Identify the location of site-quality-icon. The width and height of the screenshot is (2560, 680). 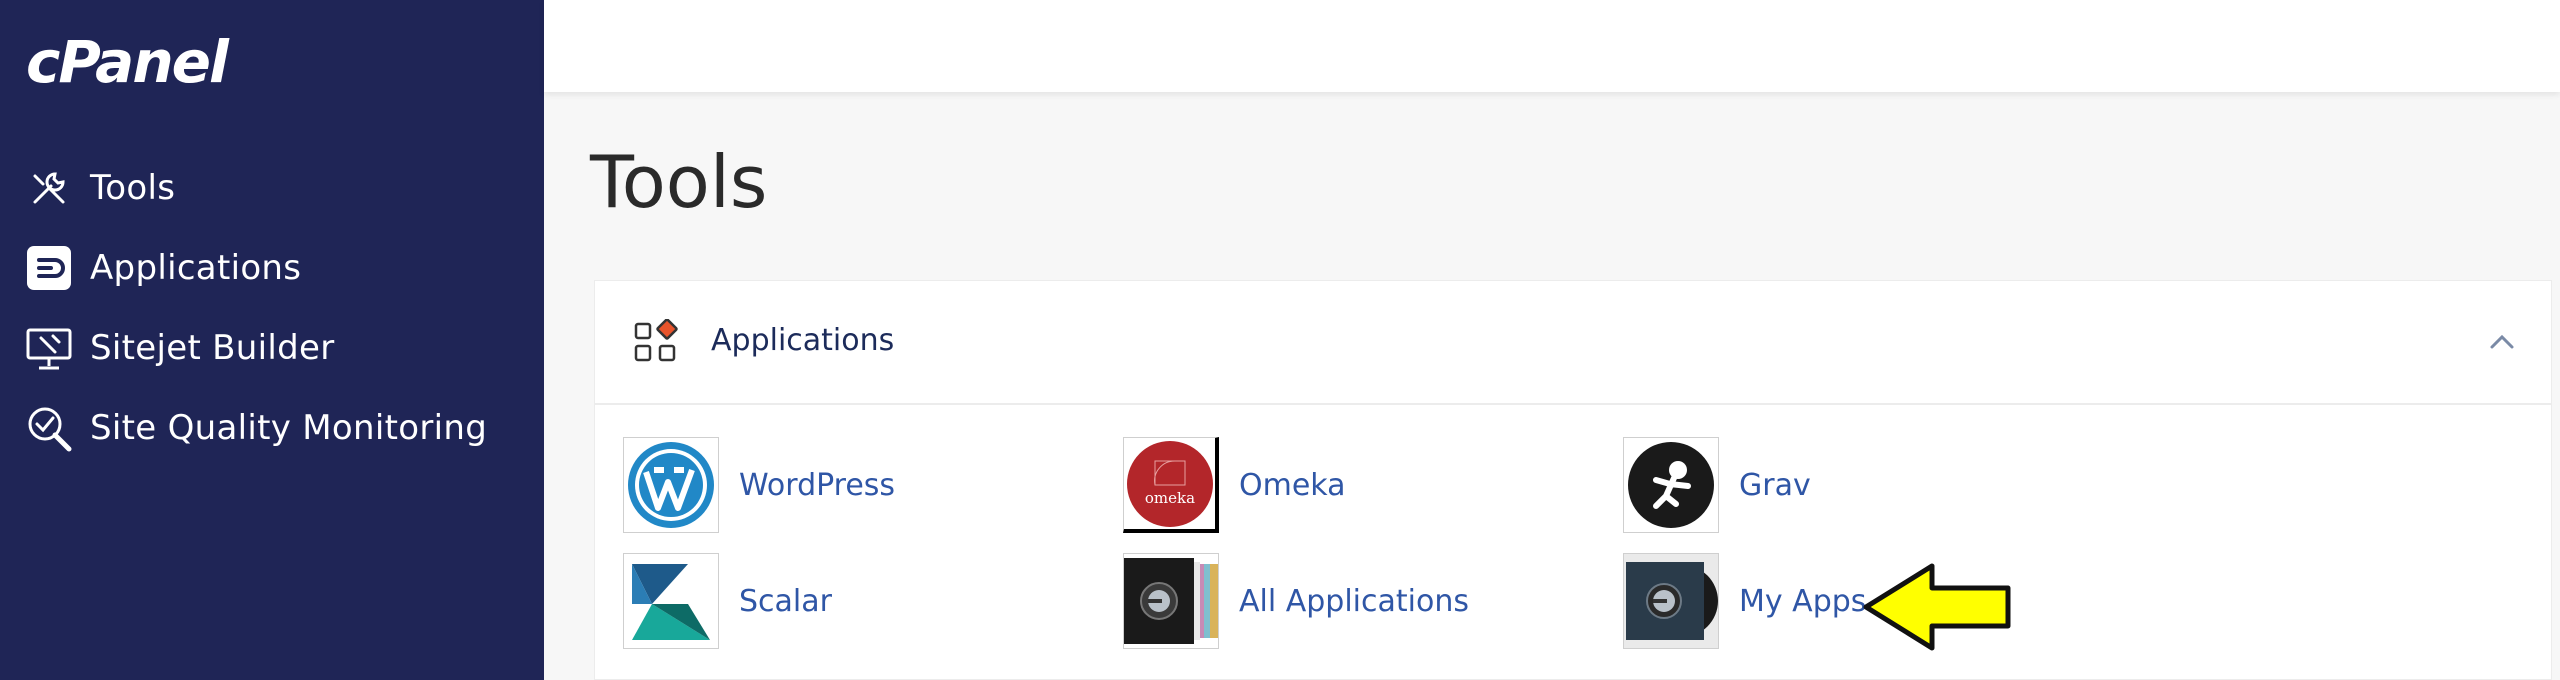
(49, 428).